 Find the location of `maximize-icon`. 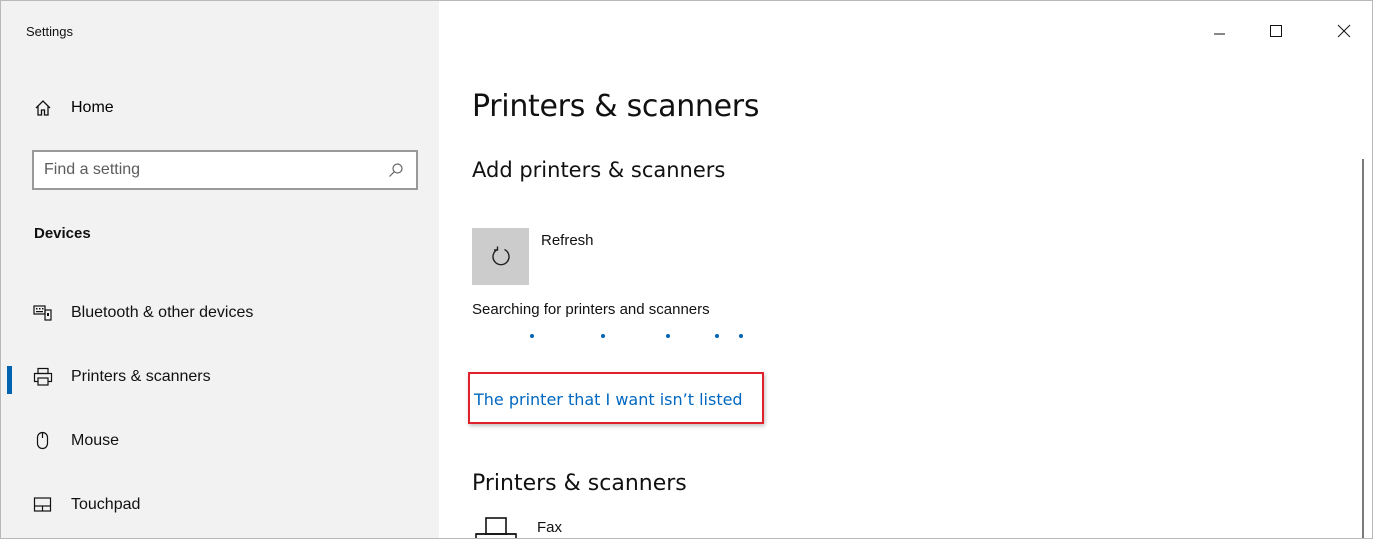

maximize-icon is located at coordinates (1276, 31).